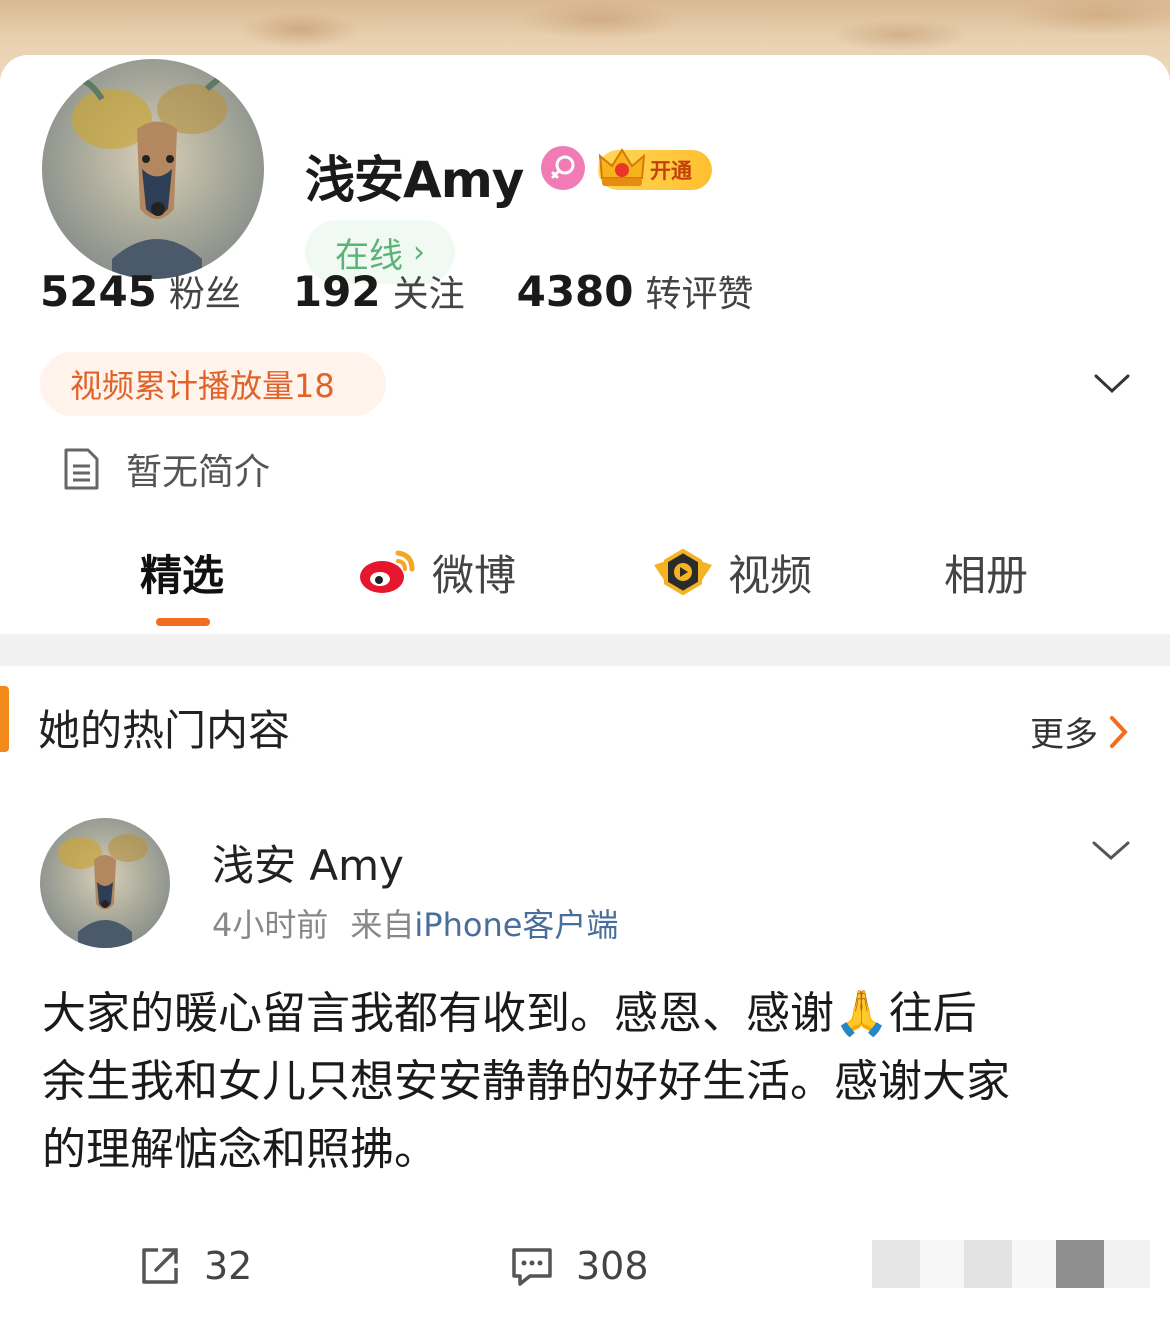 This screenshot has height=1318, width=1170. I want to click on more-link: 更多, so click(1080, 731).